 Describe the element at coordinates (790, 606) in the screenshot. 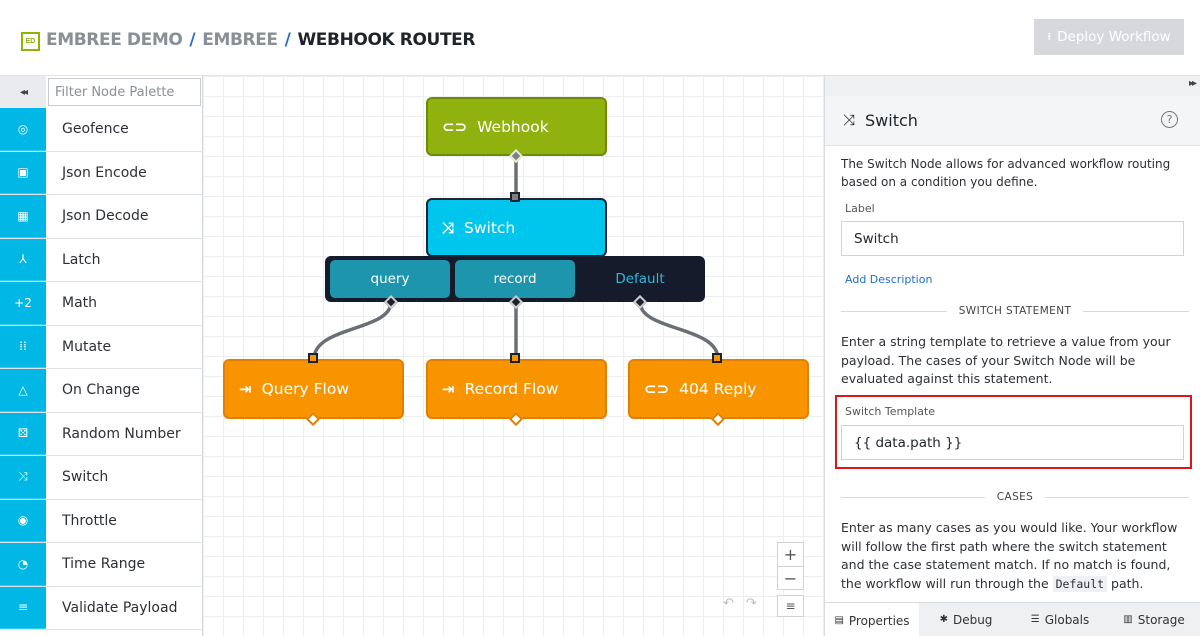

I see `canvas-menu-button: ≡` at that location.